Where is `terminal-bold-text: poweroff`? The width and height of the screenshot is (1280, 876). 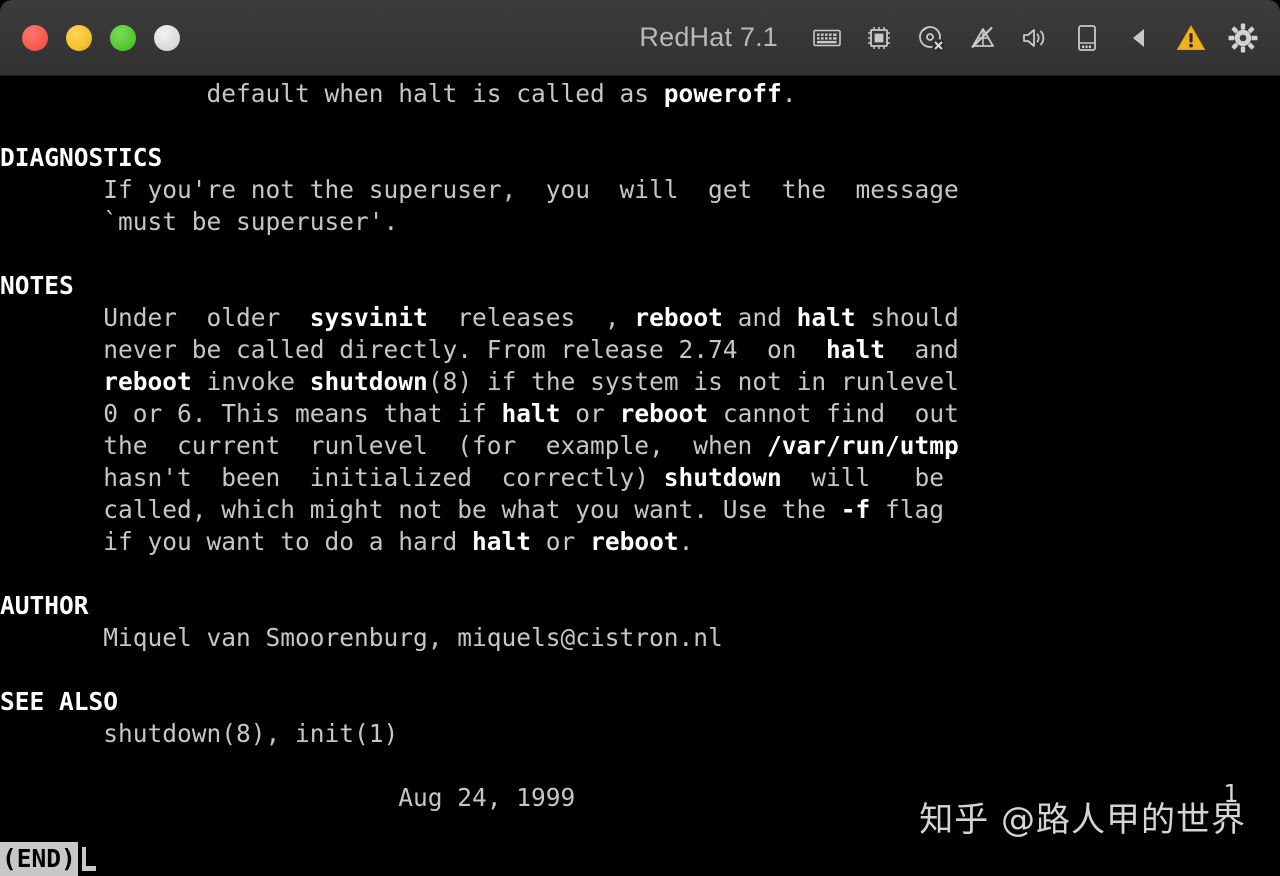 terminal-bold-text: poweroff is located at coordinates (722, 93).